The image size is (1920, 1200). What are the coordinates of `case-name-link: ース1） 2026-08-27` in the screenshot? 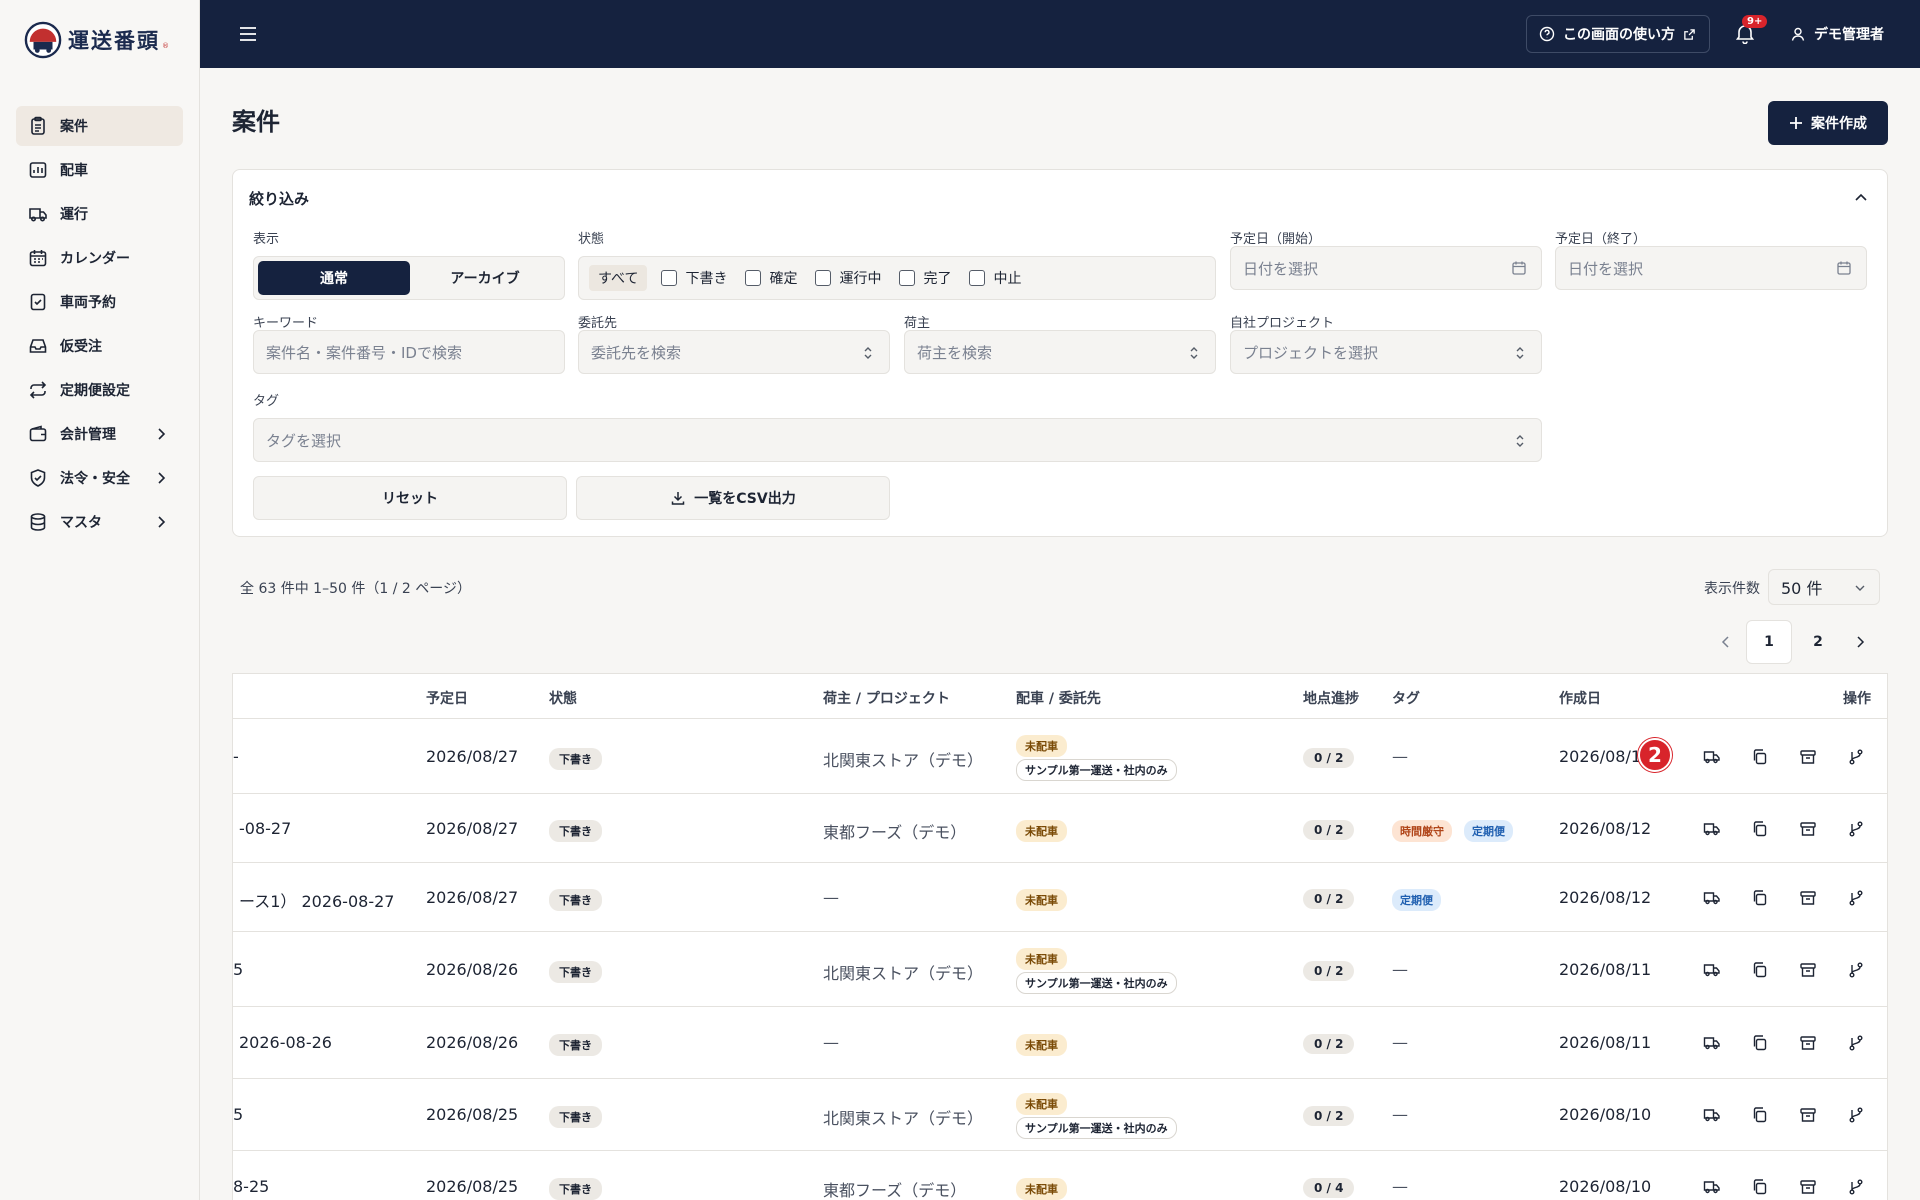 It's located at (316, 900).